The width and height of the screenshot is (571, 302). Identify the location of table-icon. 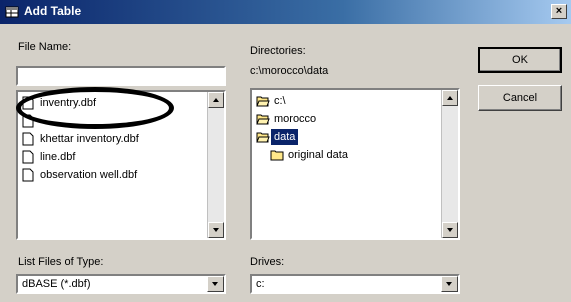
(12, 12).